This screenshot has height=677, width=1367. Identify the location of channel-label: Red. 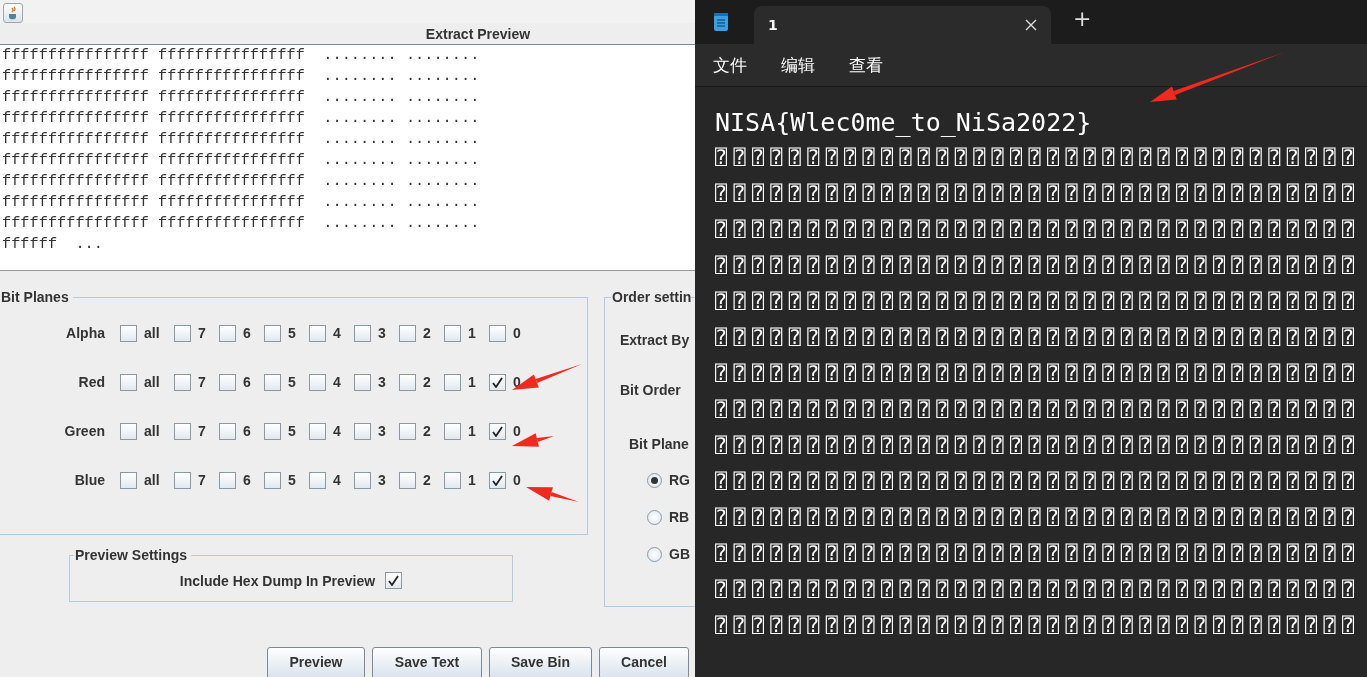
(91, 382).